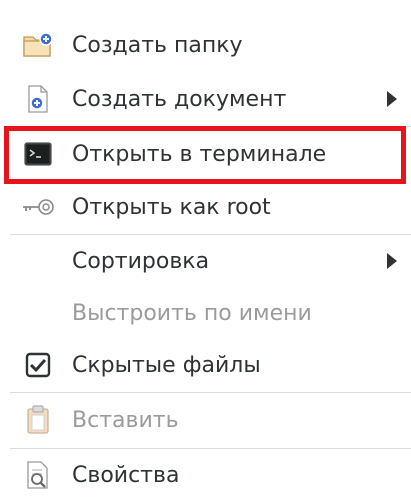  Describe the element at coordinates (199, 154) in the screenshot. I see `menu-item-label: Открыть в терминале` at that location.